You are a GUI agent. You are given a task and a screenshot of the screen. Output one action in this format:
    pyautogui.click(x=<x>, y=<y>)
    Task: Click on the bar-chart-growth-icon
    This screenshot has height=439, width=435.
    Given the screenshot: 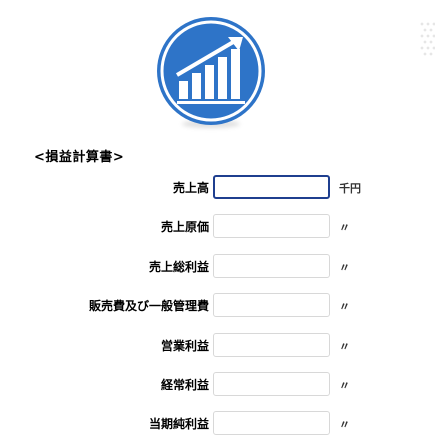 What is the action you would take?
    pyautogui.click(x=211, y=71)
    